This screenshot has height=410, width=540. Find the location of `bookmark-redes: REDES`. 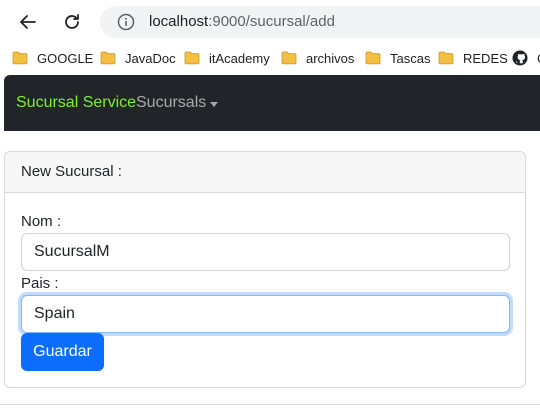

bookmark-redes: REDES is located at coordinates (473, 58).